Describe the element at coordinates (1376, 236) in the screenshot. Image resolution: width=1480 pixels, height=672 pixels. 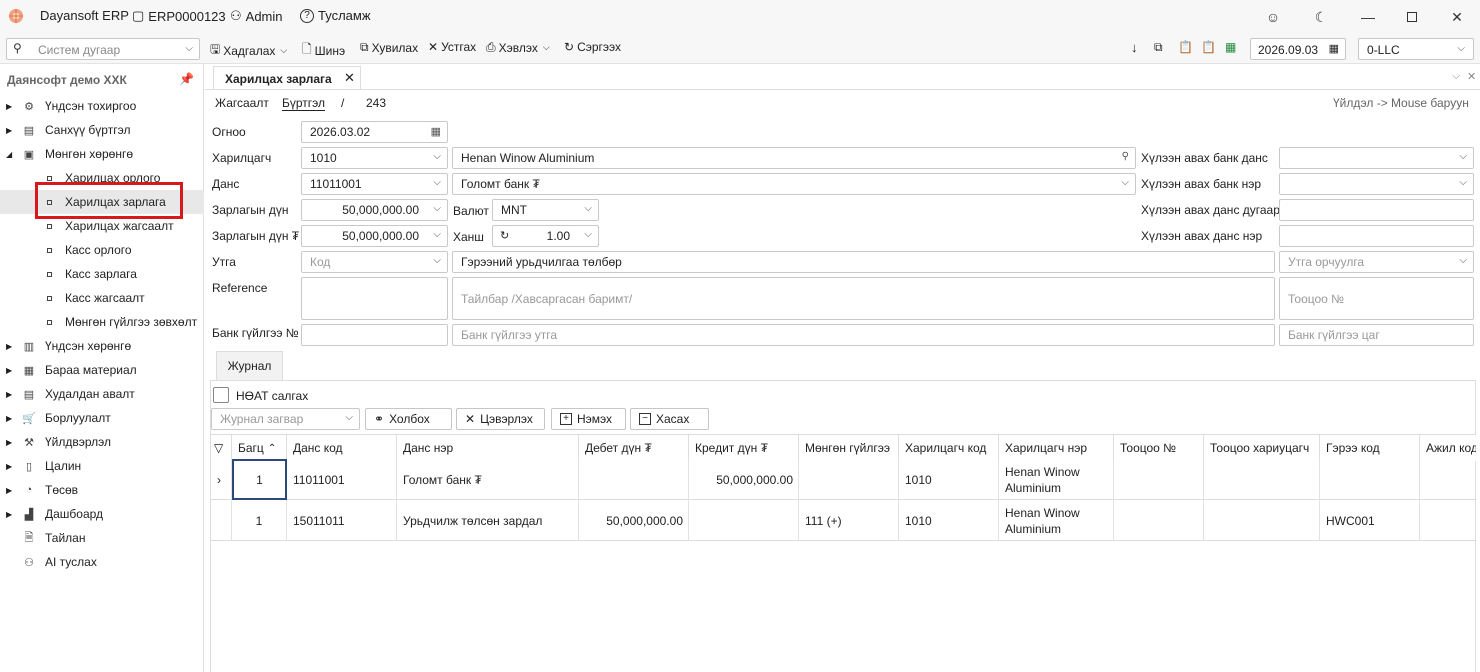
I see `recv-account-name-field` at that location.